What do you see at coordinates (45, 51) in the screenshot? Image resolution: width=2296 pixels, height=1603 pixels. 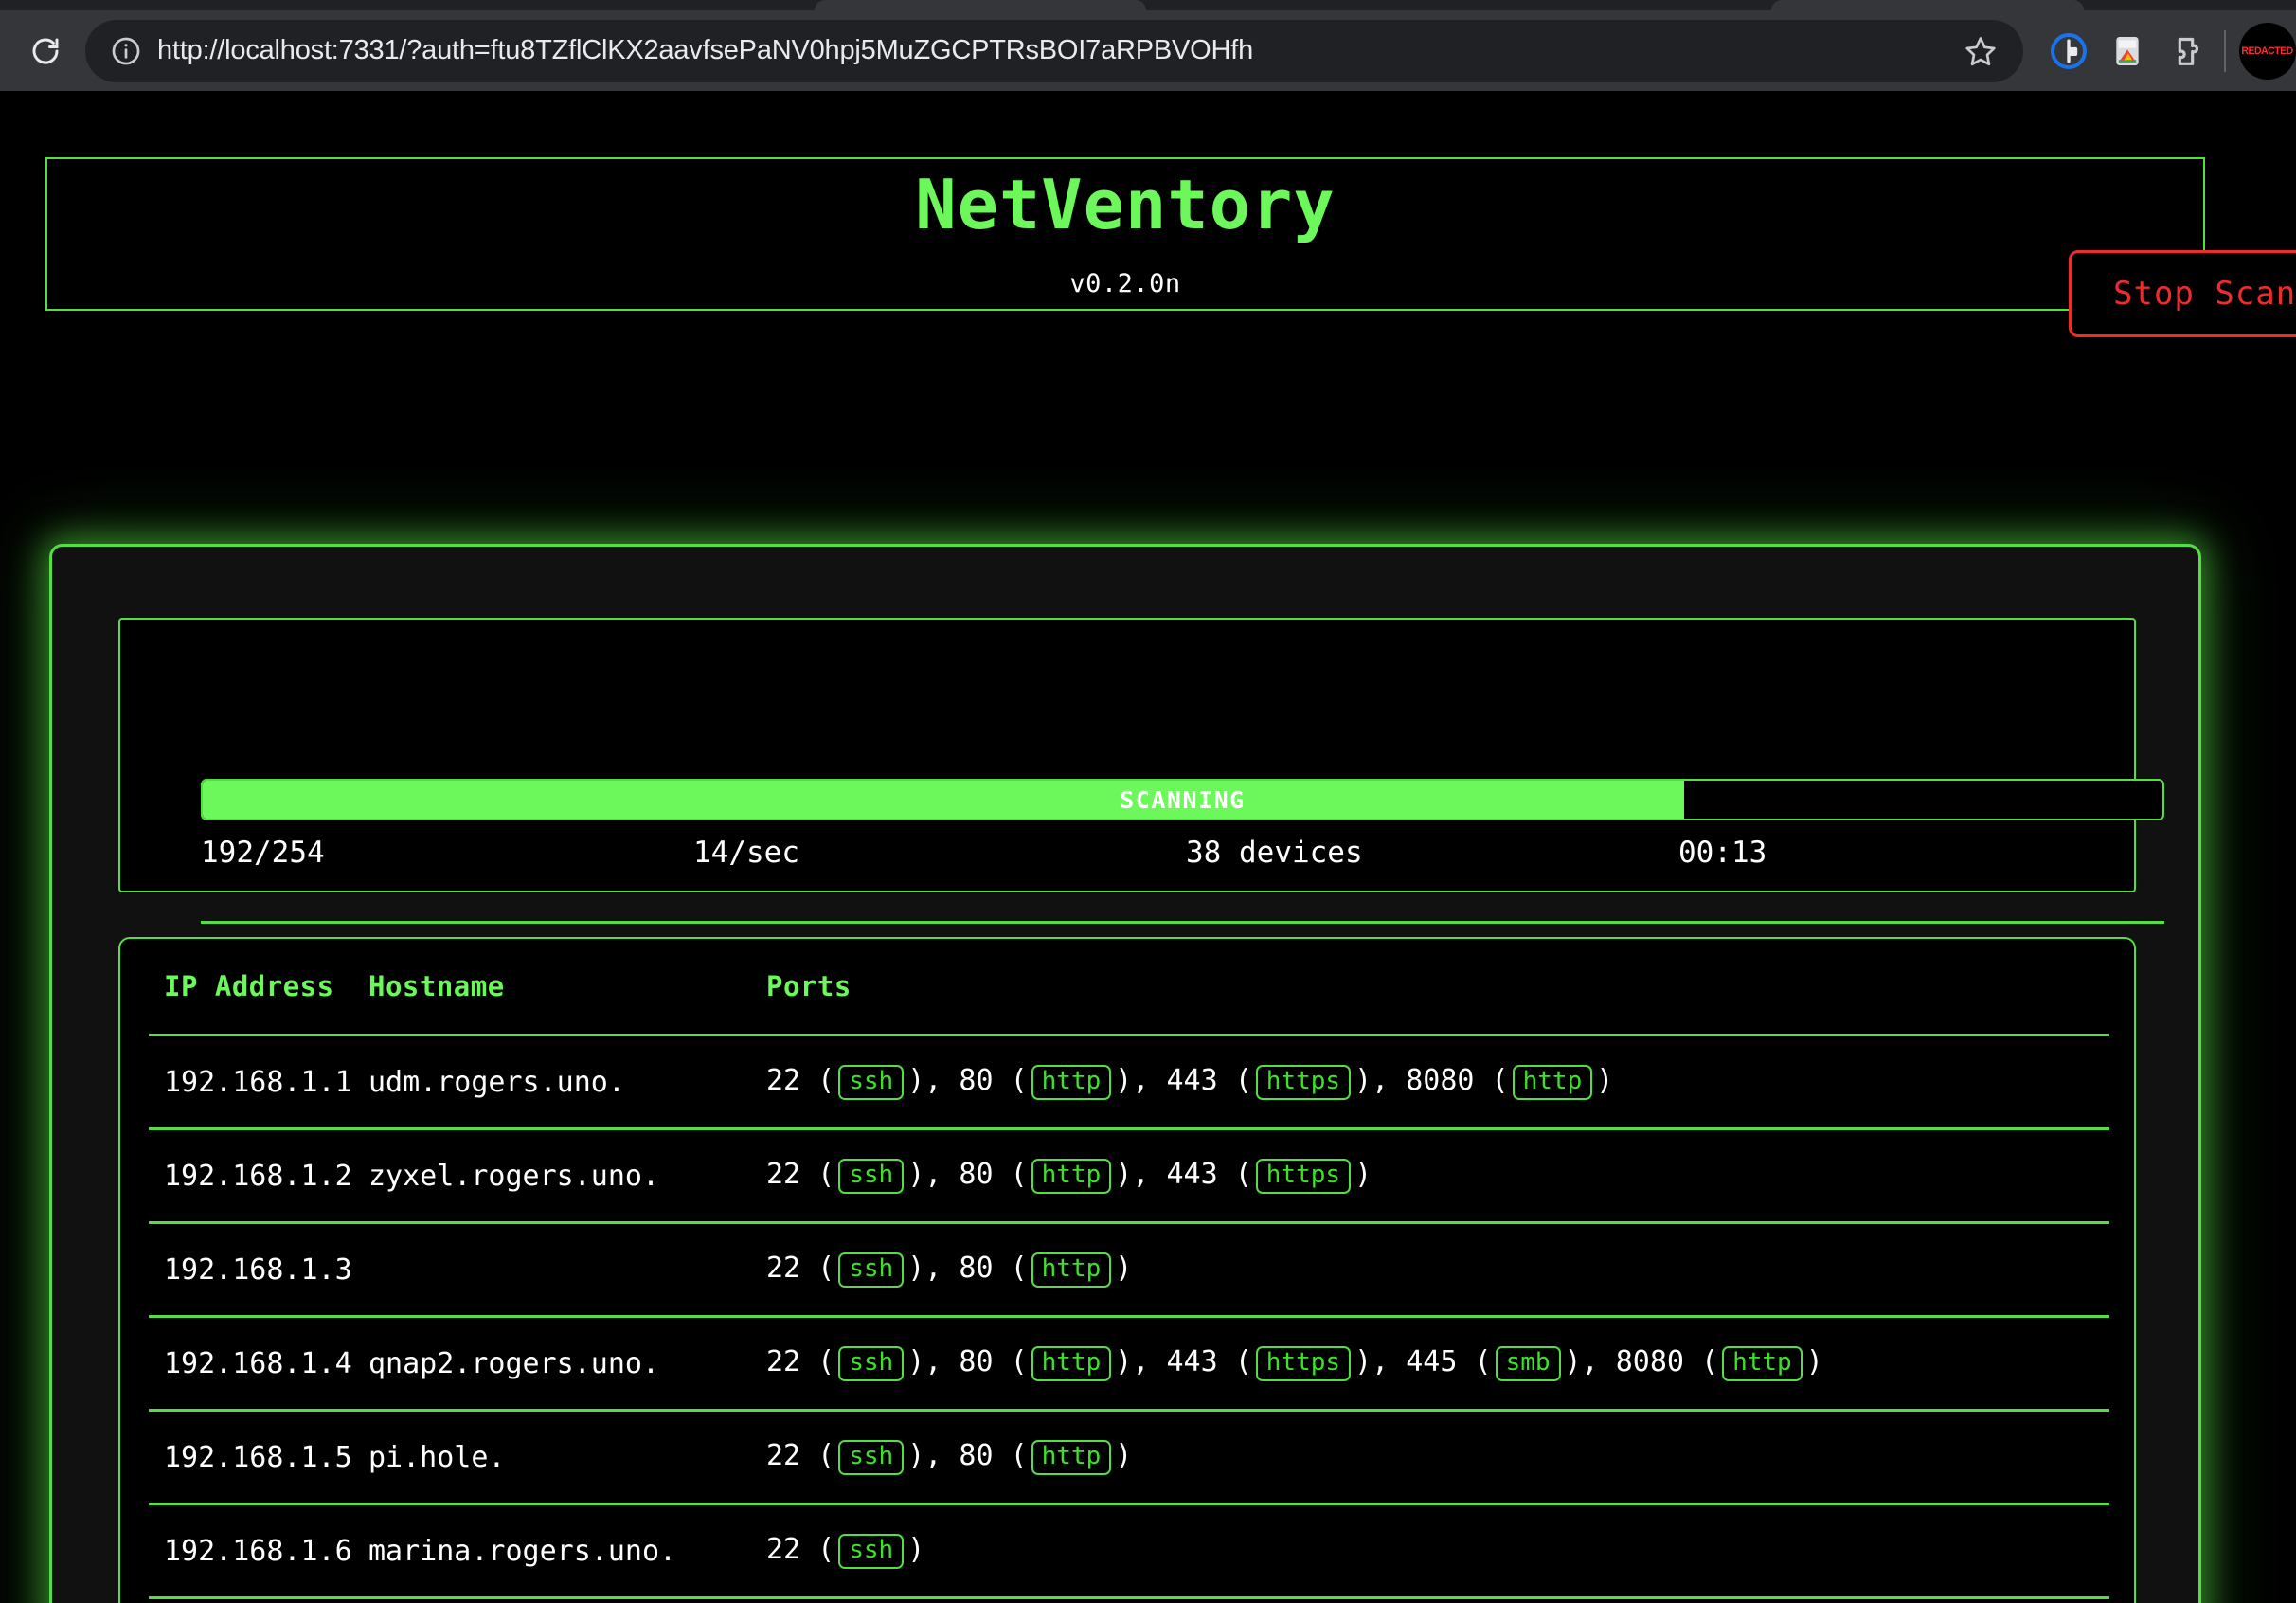 I see `reload-button` at bounding box center [45, 51].